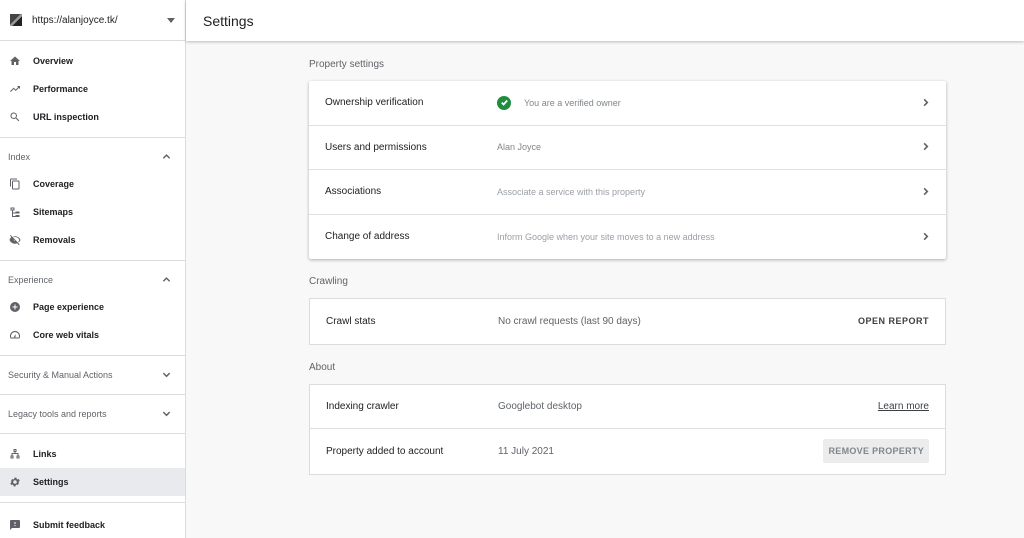 The height and width of the screenshot is (538, 1024). What do you see at coordinates (54, 184) in the screenshot?
I see `sidebar-item-label: Coverage` at bounding box center [54, 184].